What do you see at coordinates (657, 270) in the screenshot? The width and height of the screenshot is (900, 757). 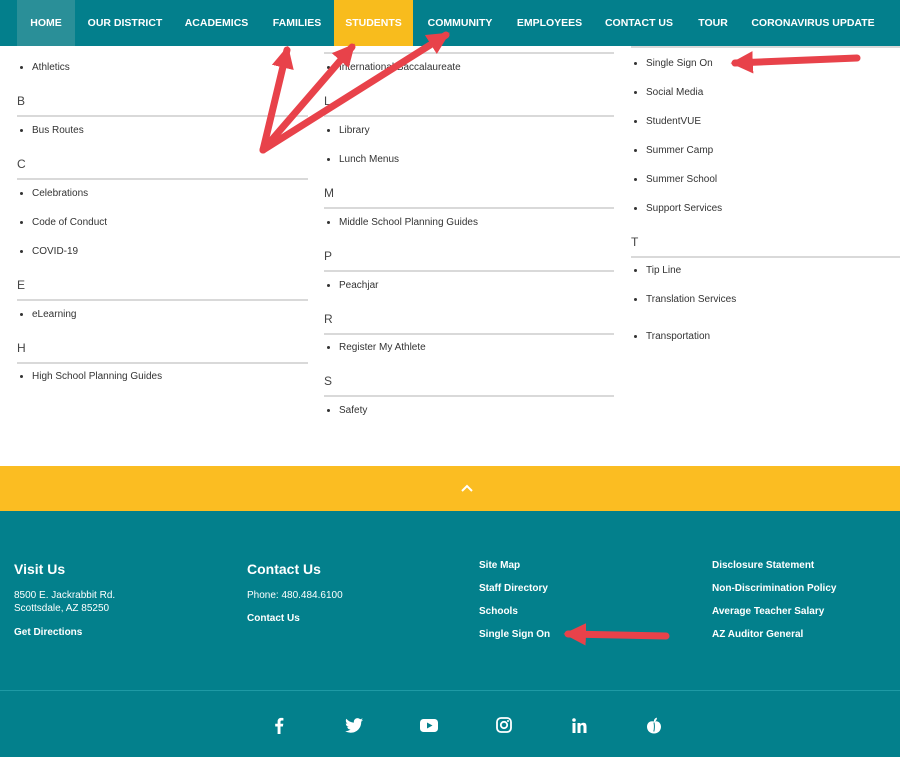 I see `dir-link-tip-line: Tip Line` at bounding box center [657, 270].